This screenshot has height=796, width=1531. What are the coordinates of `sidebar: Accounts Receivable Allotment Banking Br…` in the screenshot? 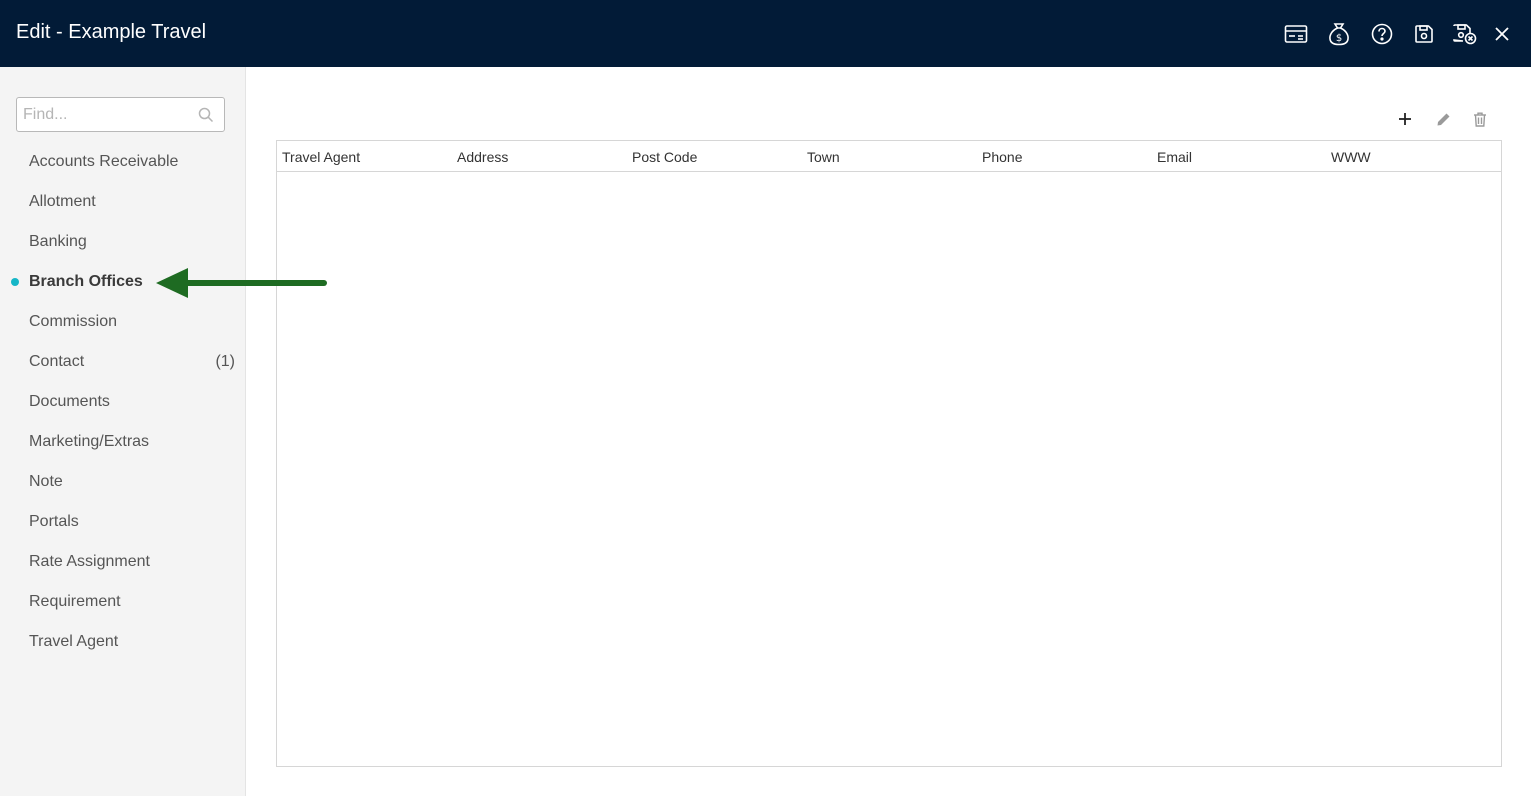 It's located at (123, 431).